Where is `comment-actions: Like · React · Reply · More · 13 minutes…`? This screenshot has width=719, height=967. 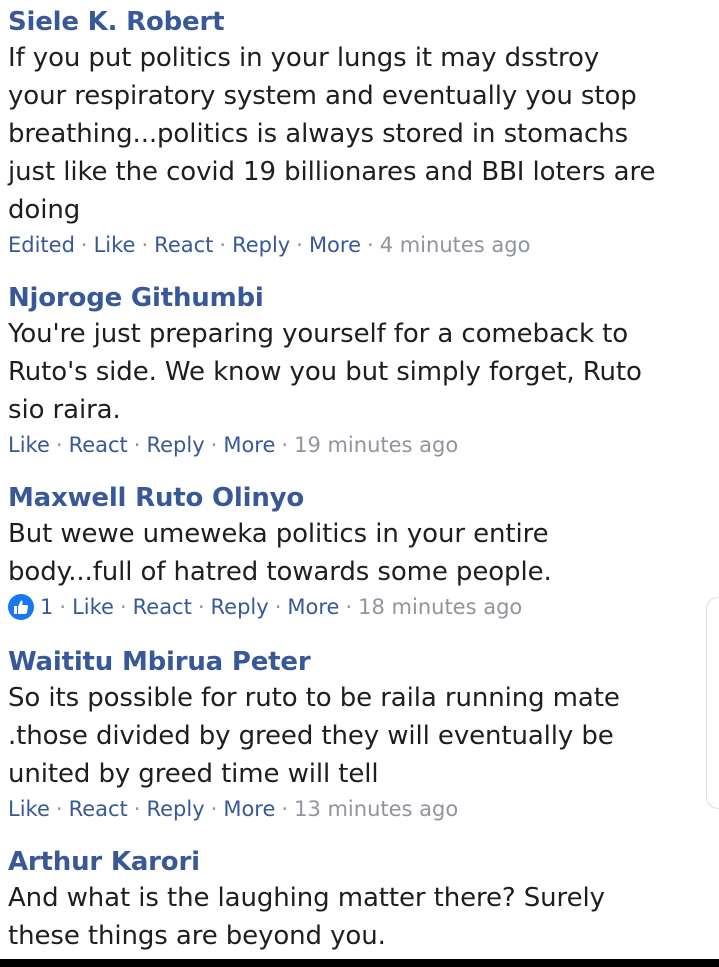
comment-actions: Like · React · Reply · More · 13 minutes… is located at coordinates (361, 809).